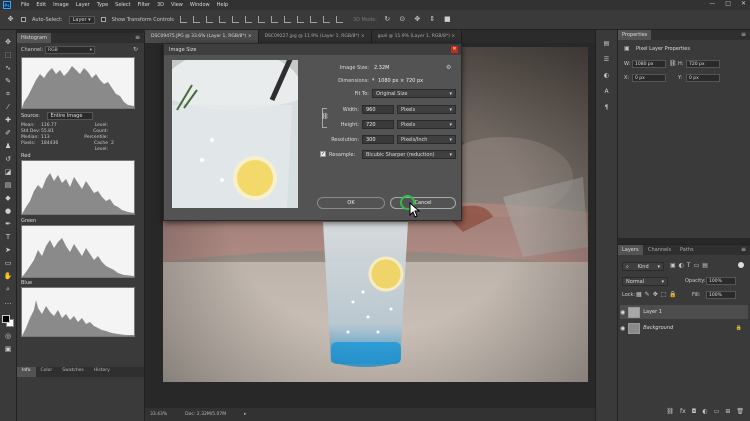  I want to click on adjustment-layer-icon: ◐, so click(704, 411).